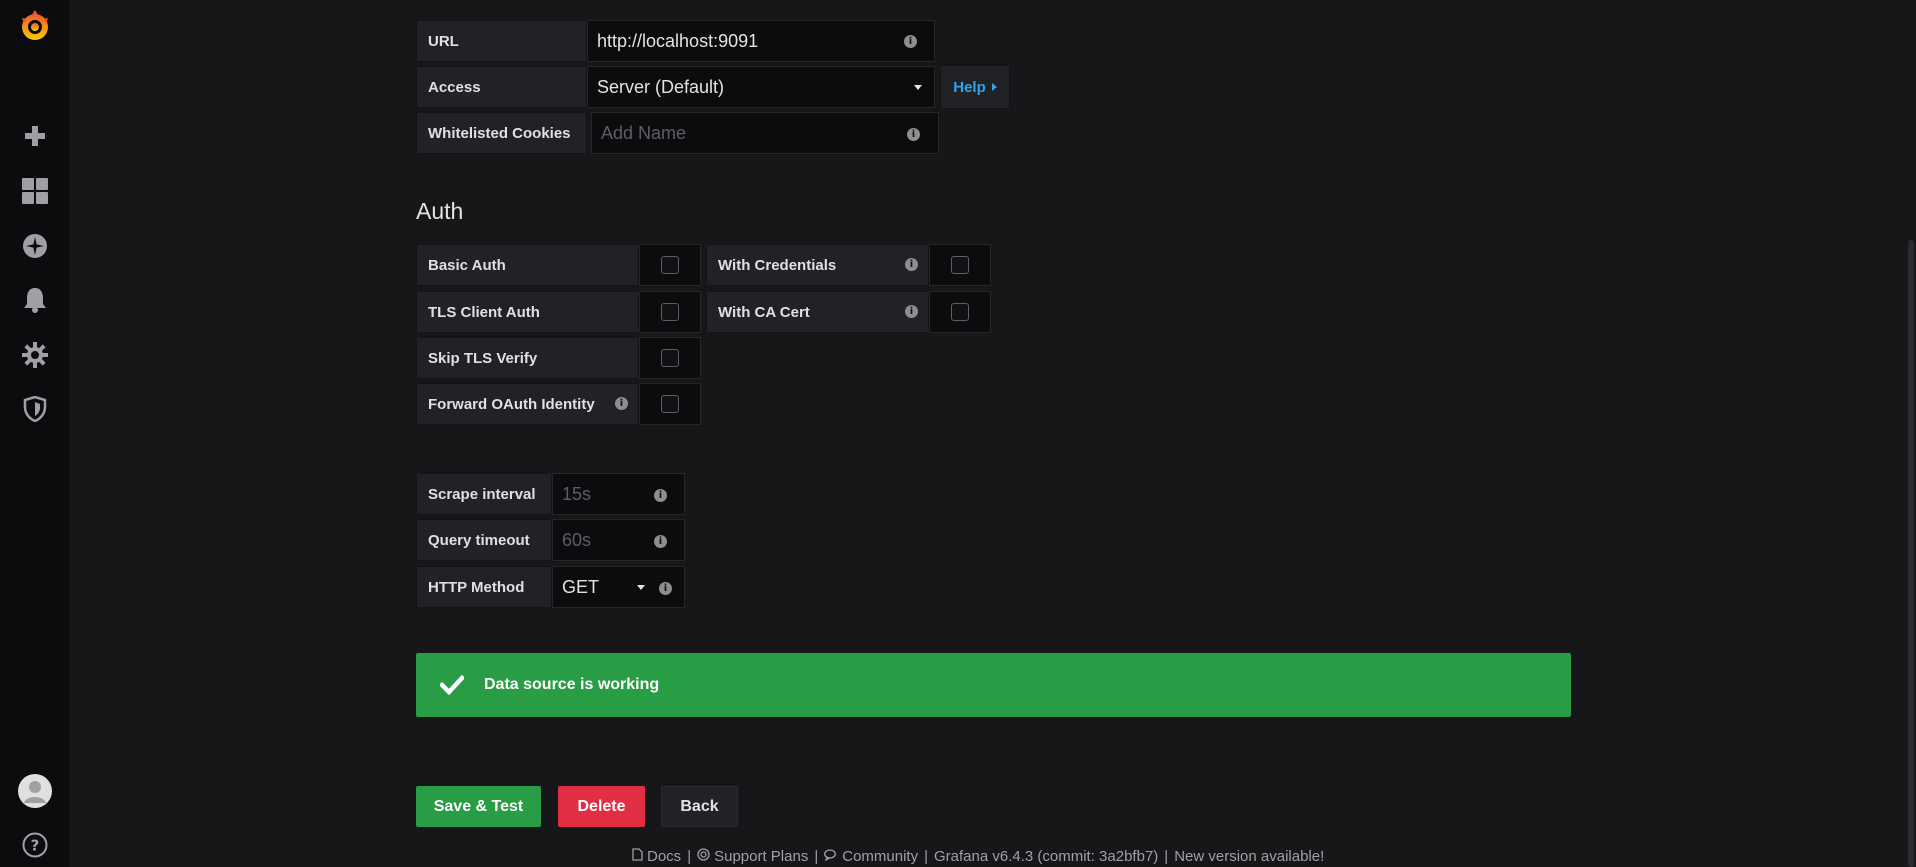 Image resolution: width=1916 pixels, height=867 pixels. I want to click on with-ca-cert-info-icon: i, so click(911, 311).